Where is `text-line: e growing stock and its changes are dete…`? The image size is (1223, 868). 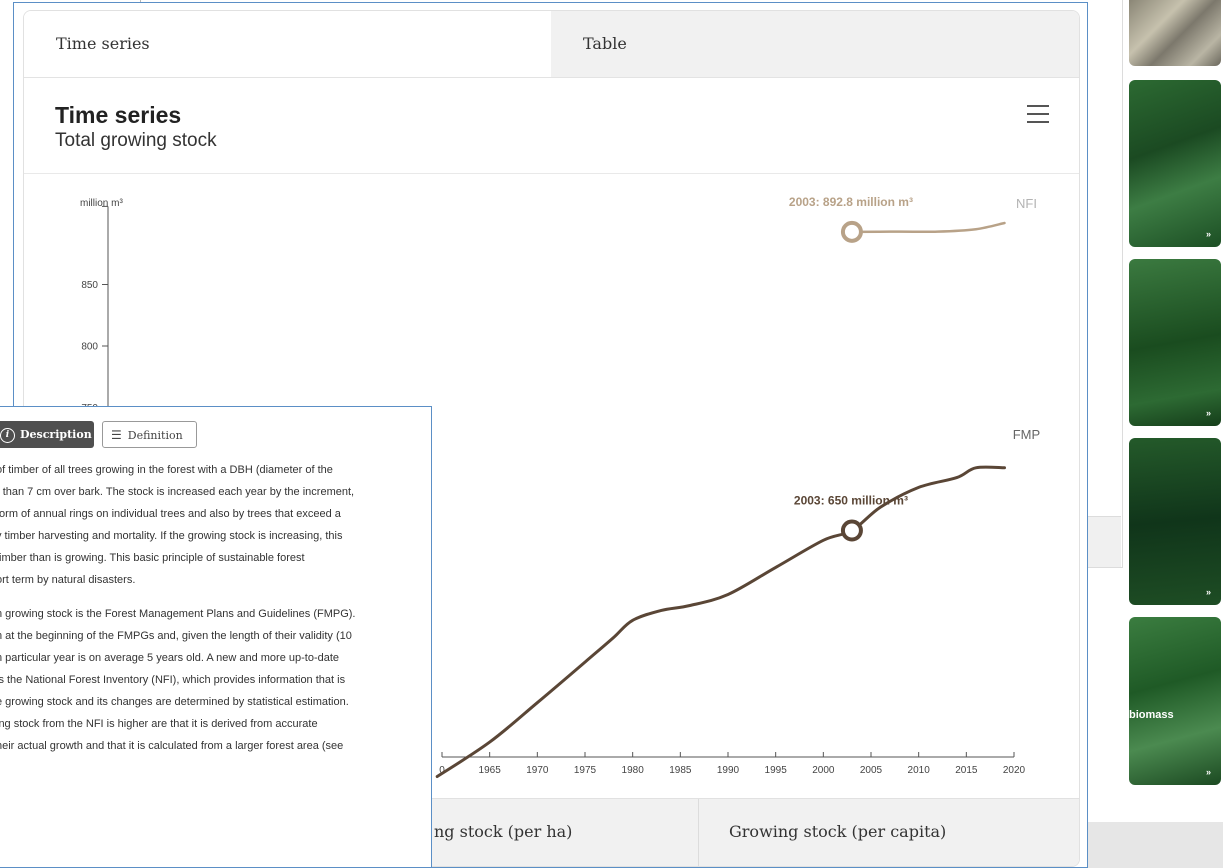
text-line: e growing stock and its changes are dete… is located at coordinates (174, 702).